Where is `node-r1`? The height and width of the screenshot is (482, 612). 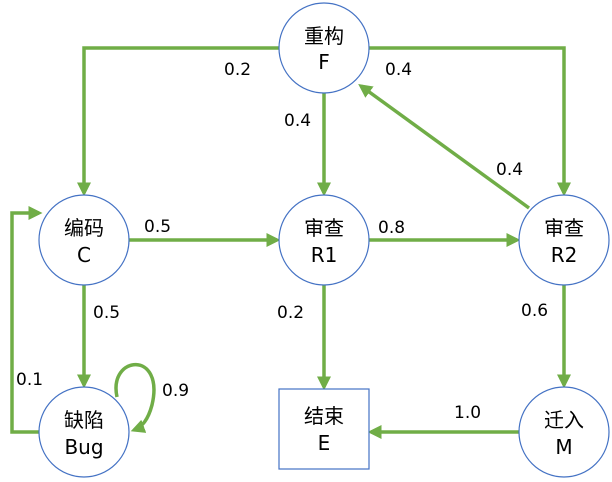 node-r1 is located at coordinates (324, 240).